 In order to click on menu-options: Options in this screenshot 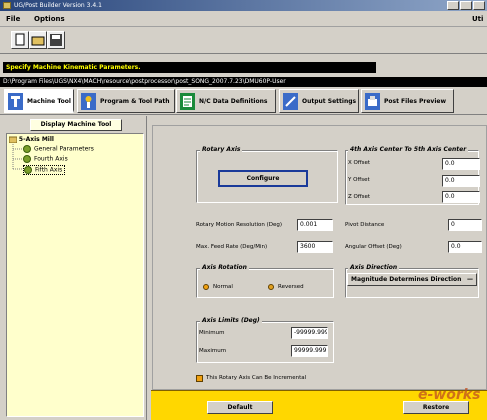, I will do `click(49, 19)`.